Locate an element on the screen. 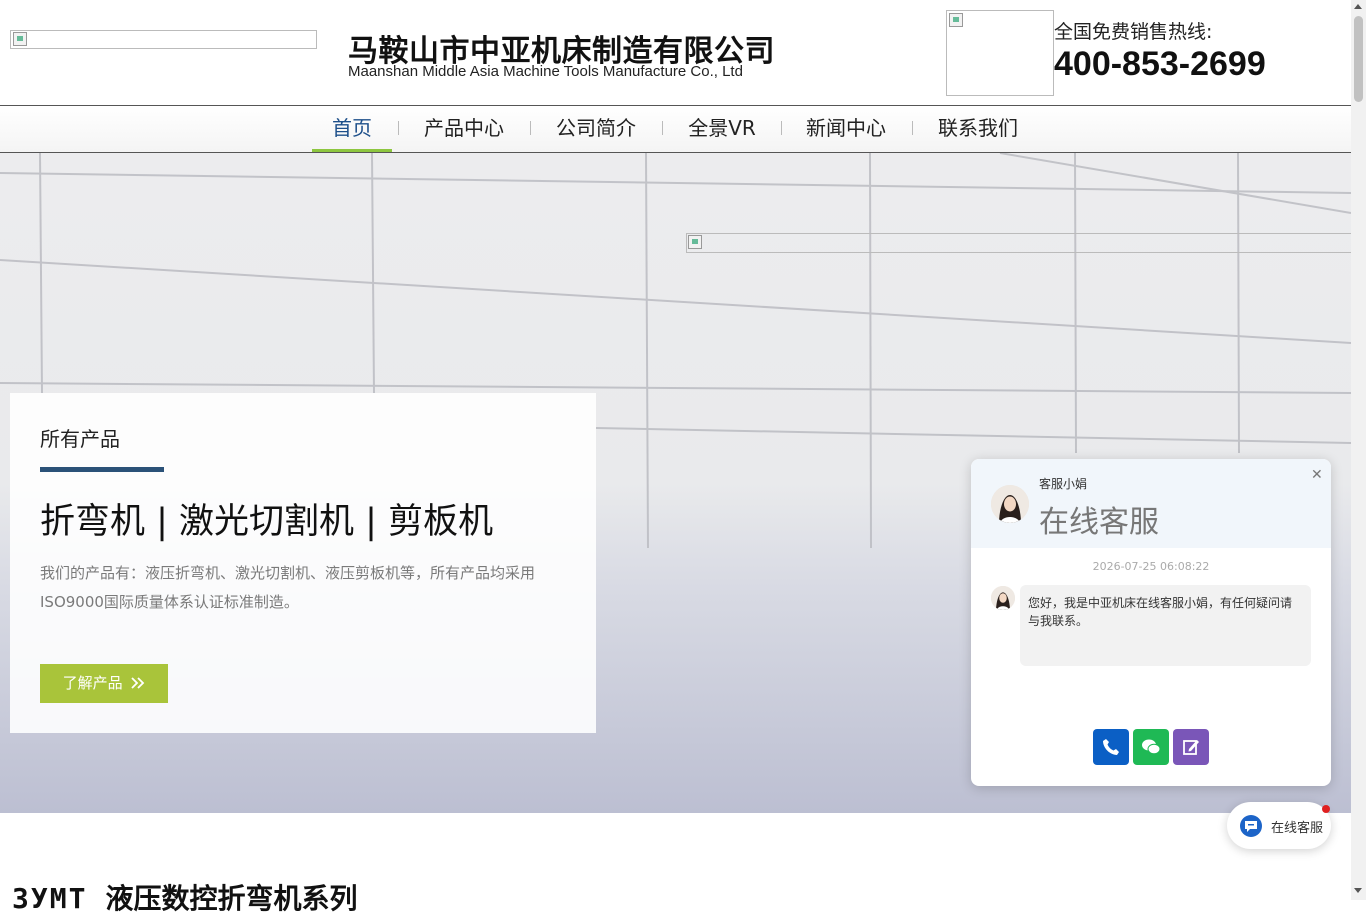  hotline-label: 全国免费销售热线: is located at coordinates (1133, 32).